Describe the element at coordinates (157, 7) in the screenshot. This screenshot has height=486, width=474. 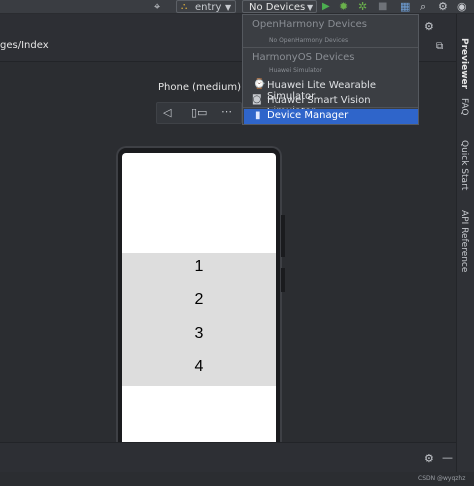
I see `target-icon: ⌖` at that location.